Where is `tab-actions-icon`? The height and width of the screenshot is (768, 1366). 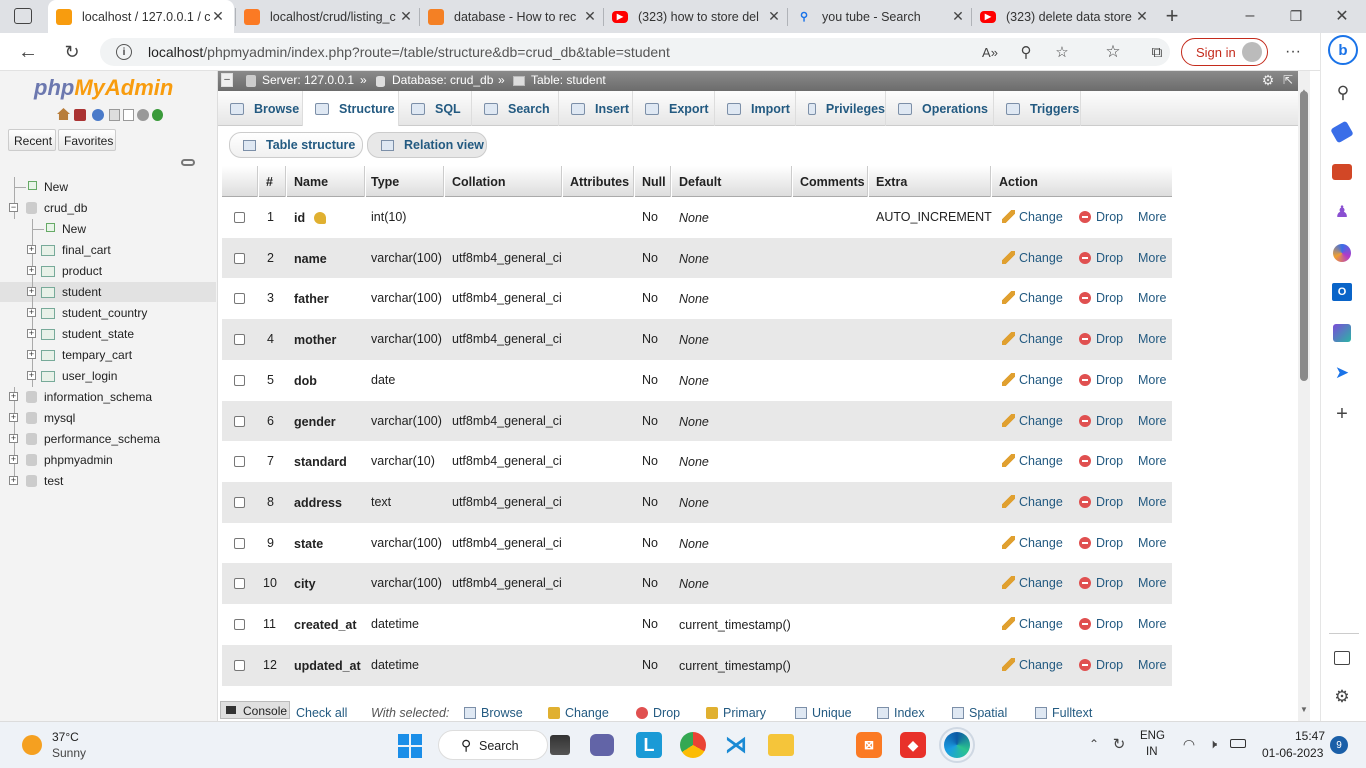 tab-actions-icon is located at coordinates (23, 16).